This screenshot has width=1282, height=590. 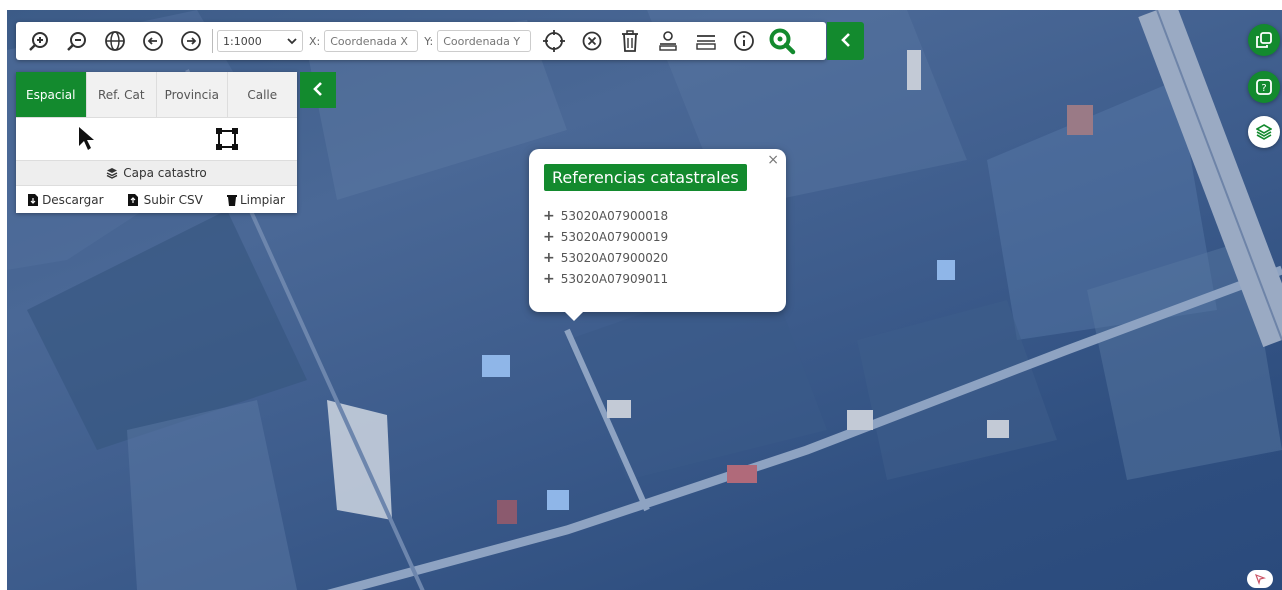 I want to click on fullscreen-button, so click(x=1264, y=40).